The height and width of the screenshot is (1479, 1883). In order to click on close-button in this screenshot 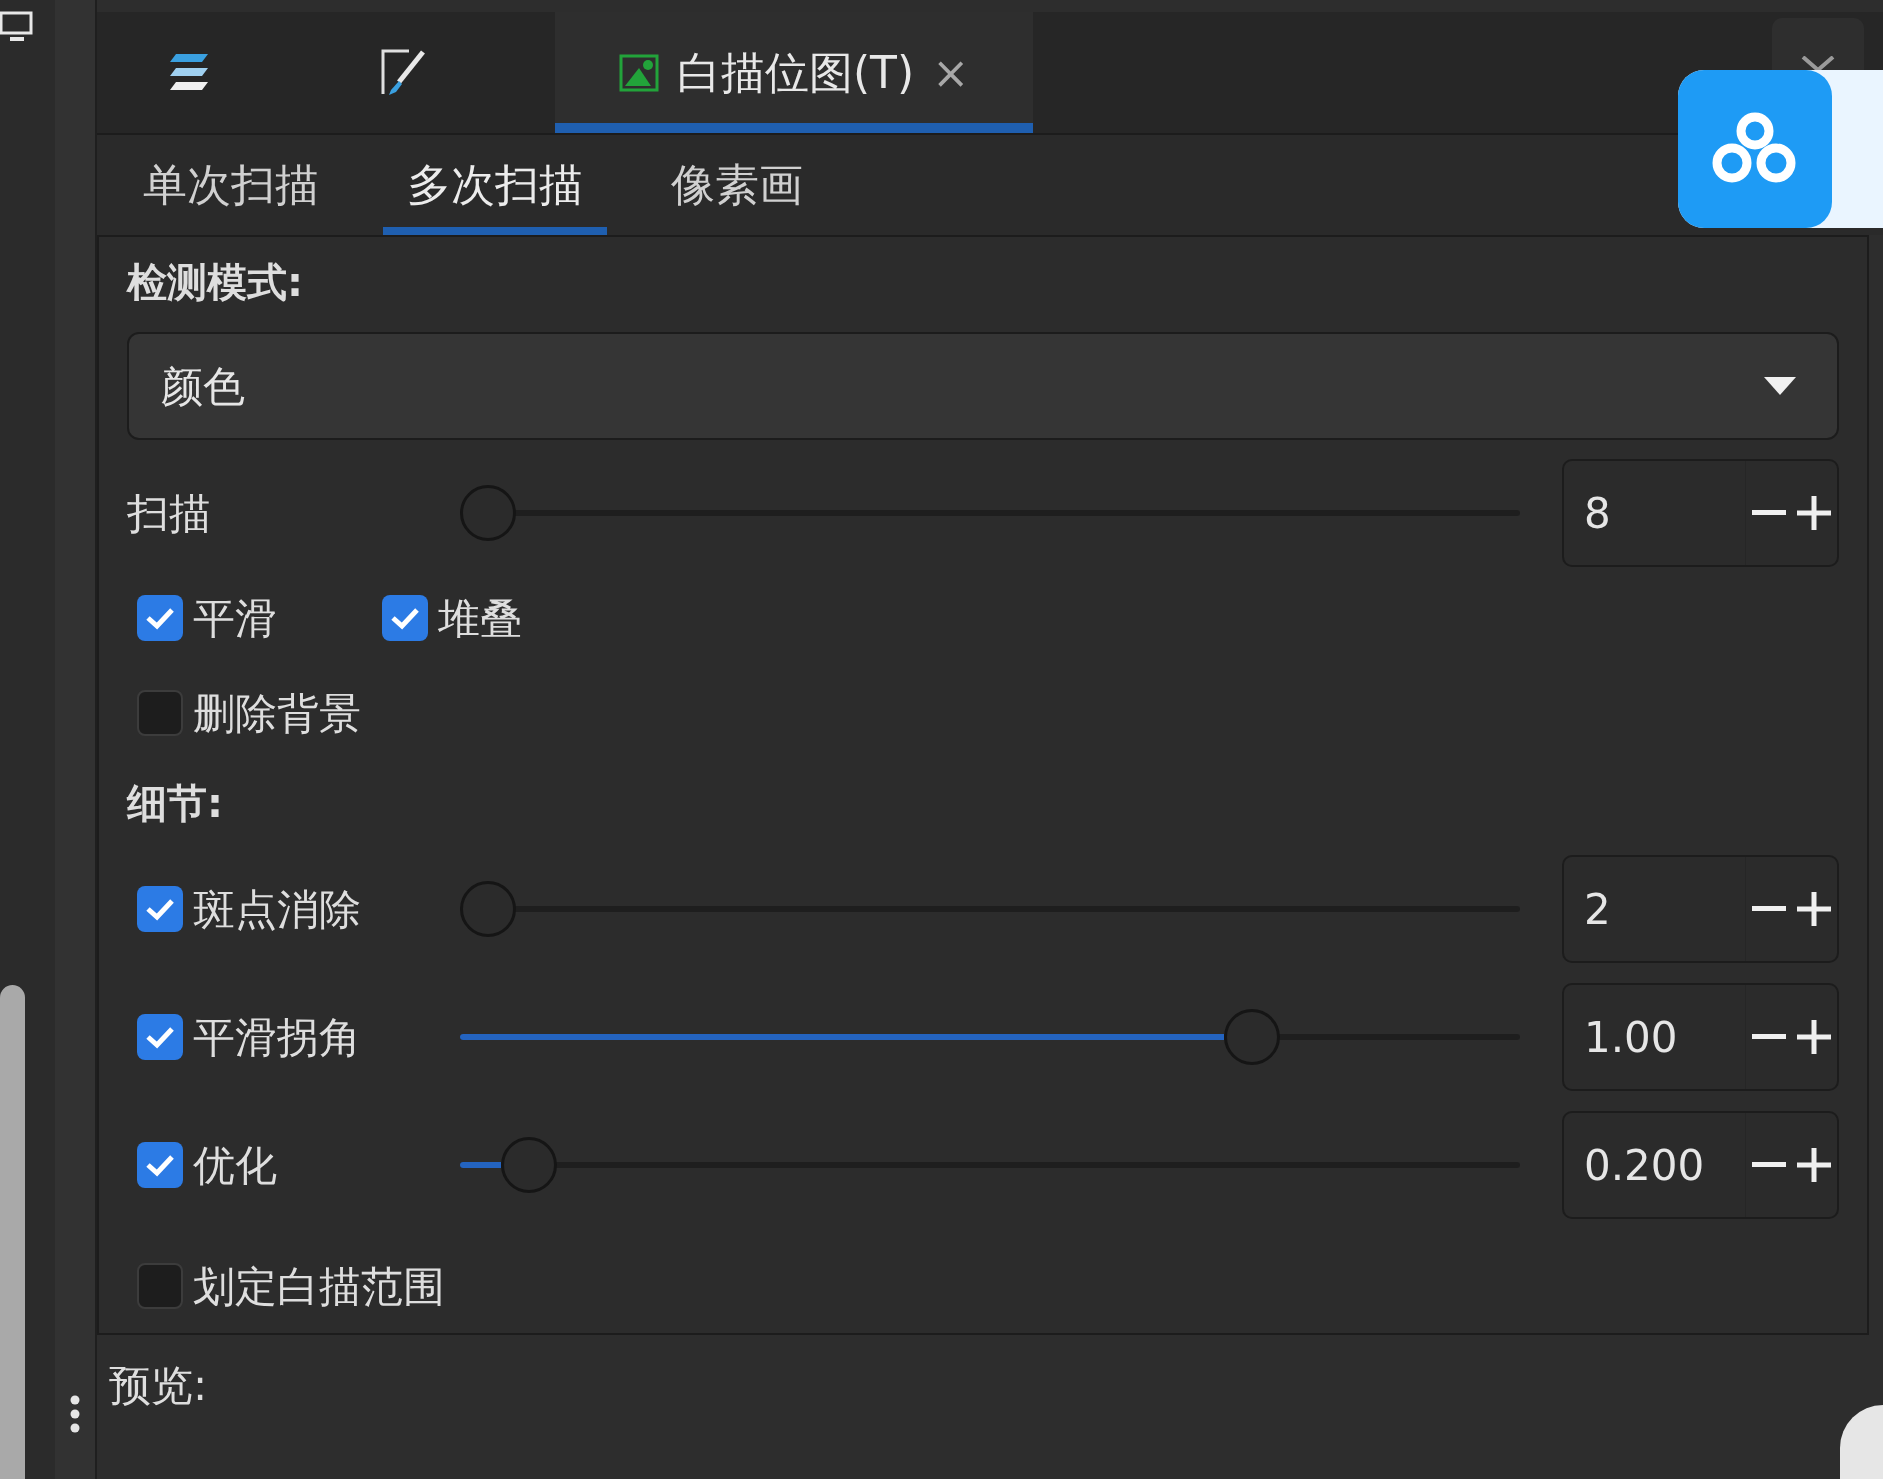, I will do `click(1818, 44)`.